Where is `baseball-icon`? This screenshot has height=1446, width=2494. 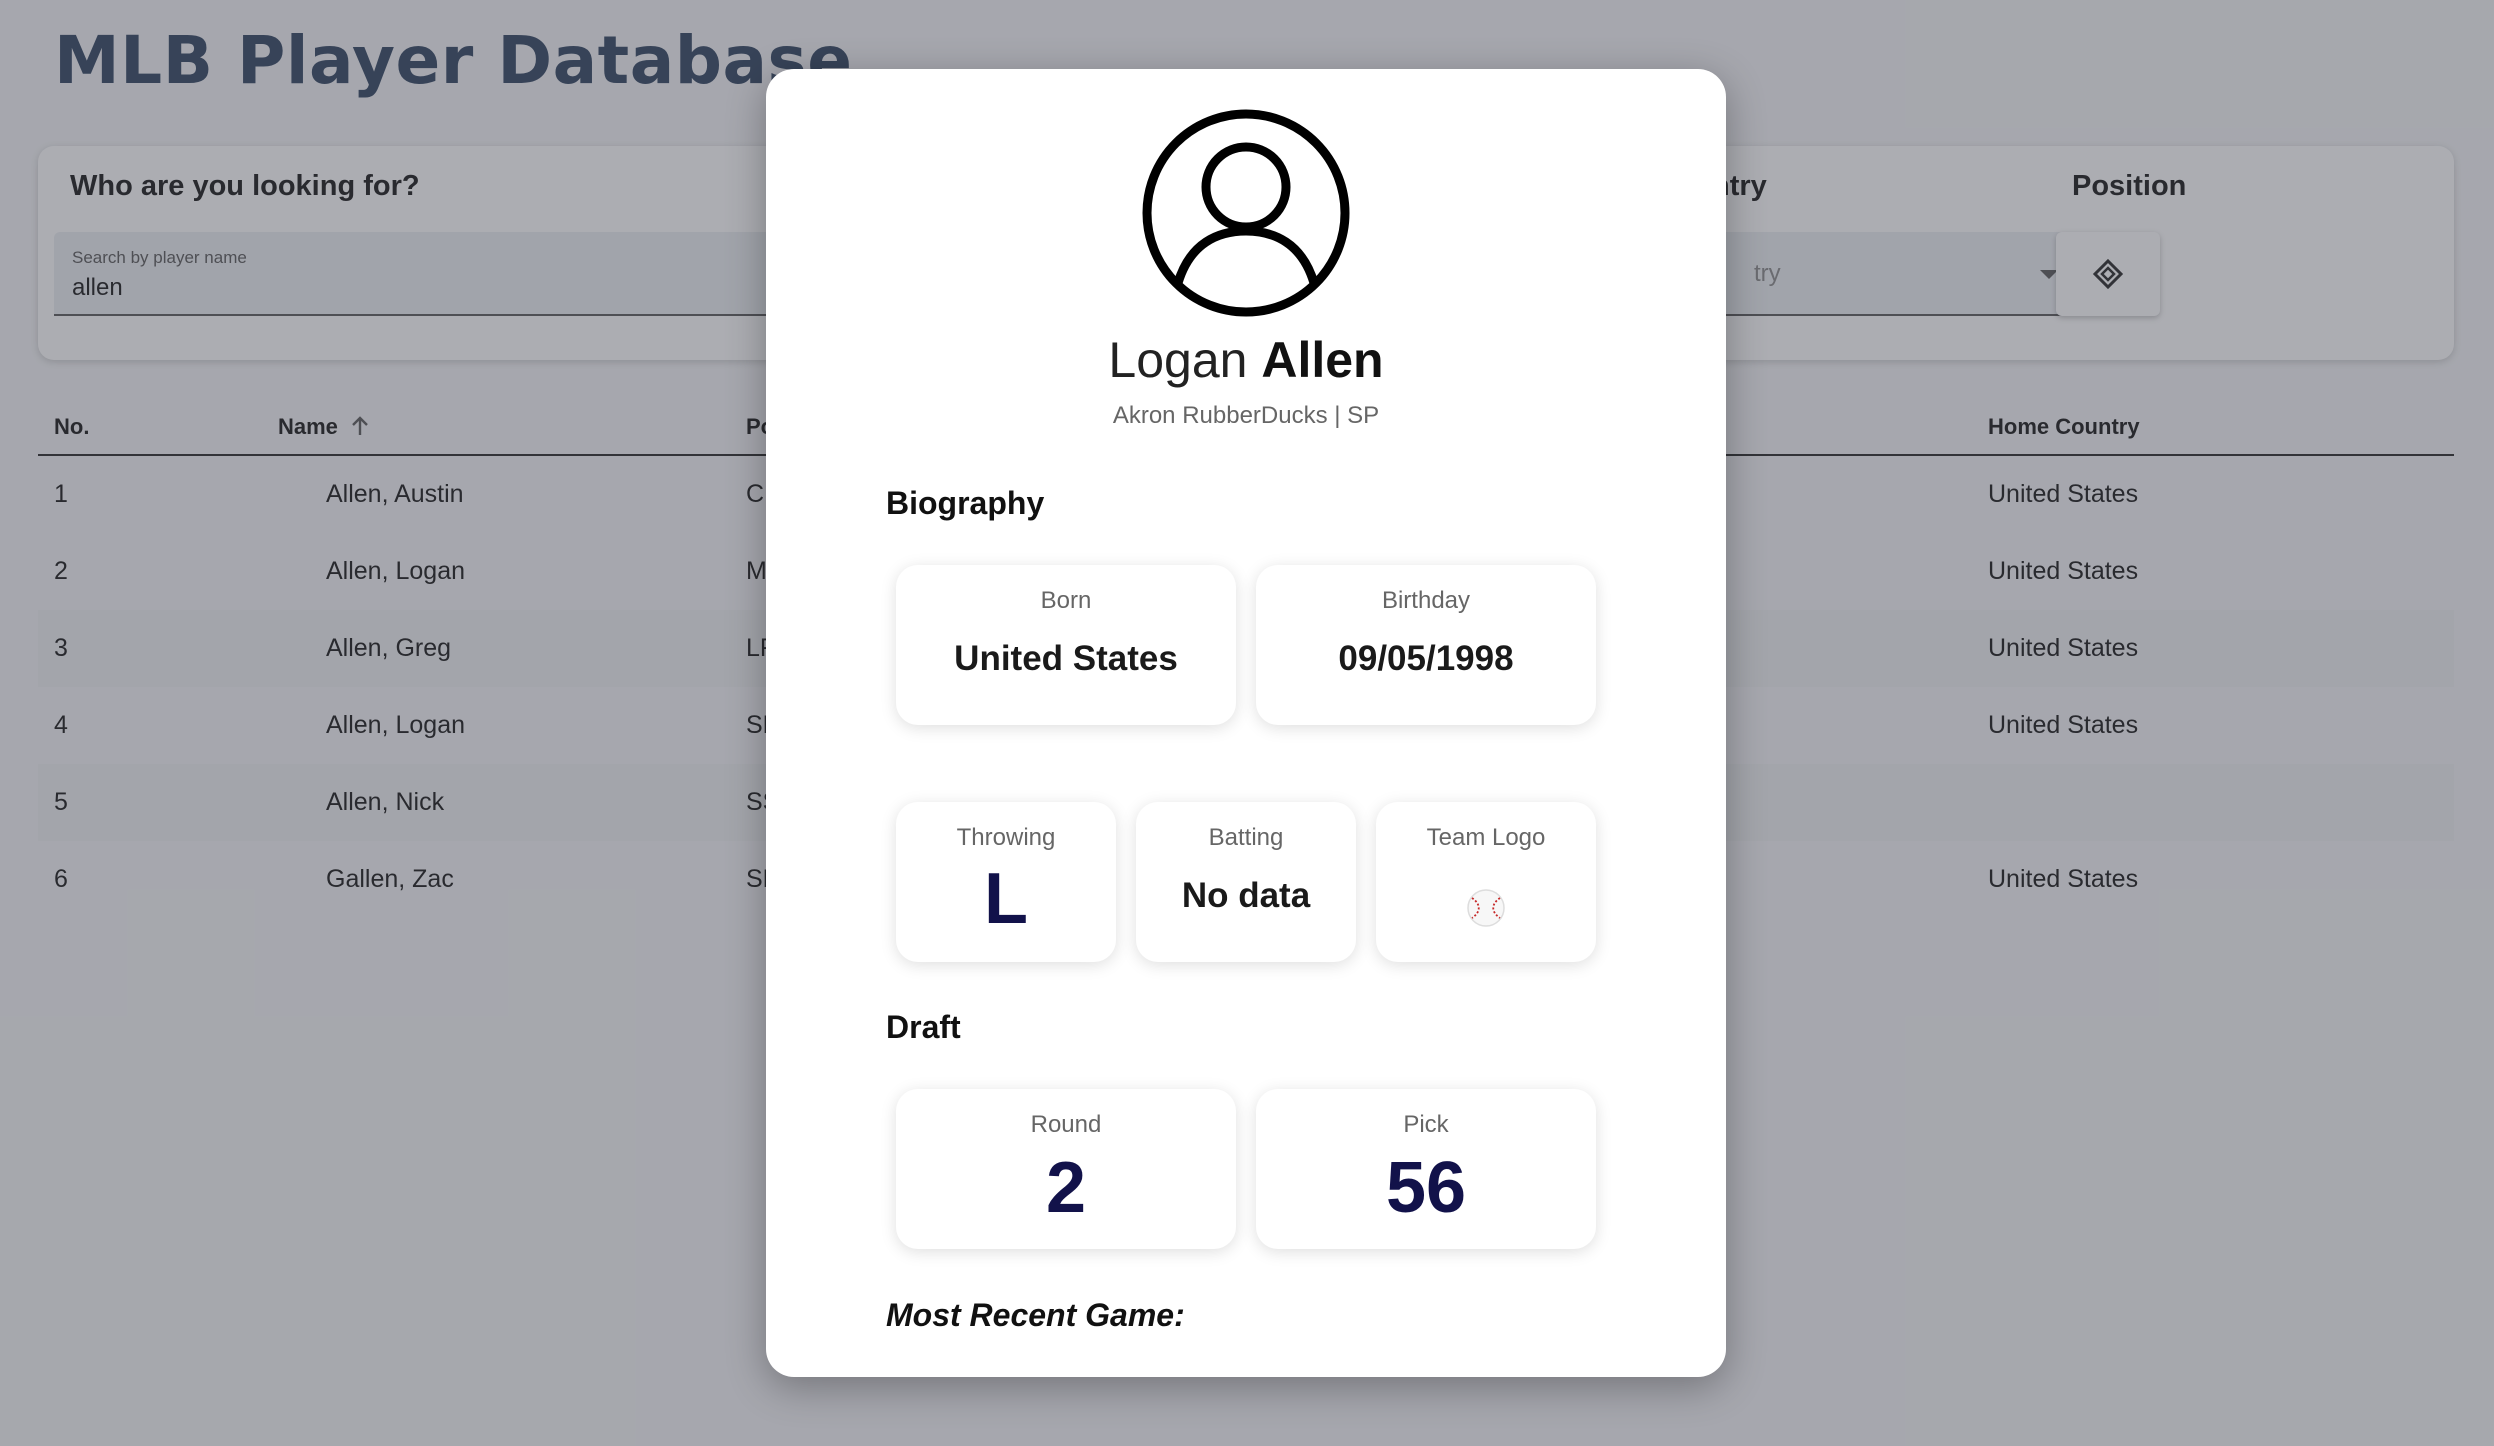
baseball-icon is located at coordinates (1486, 908).